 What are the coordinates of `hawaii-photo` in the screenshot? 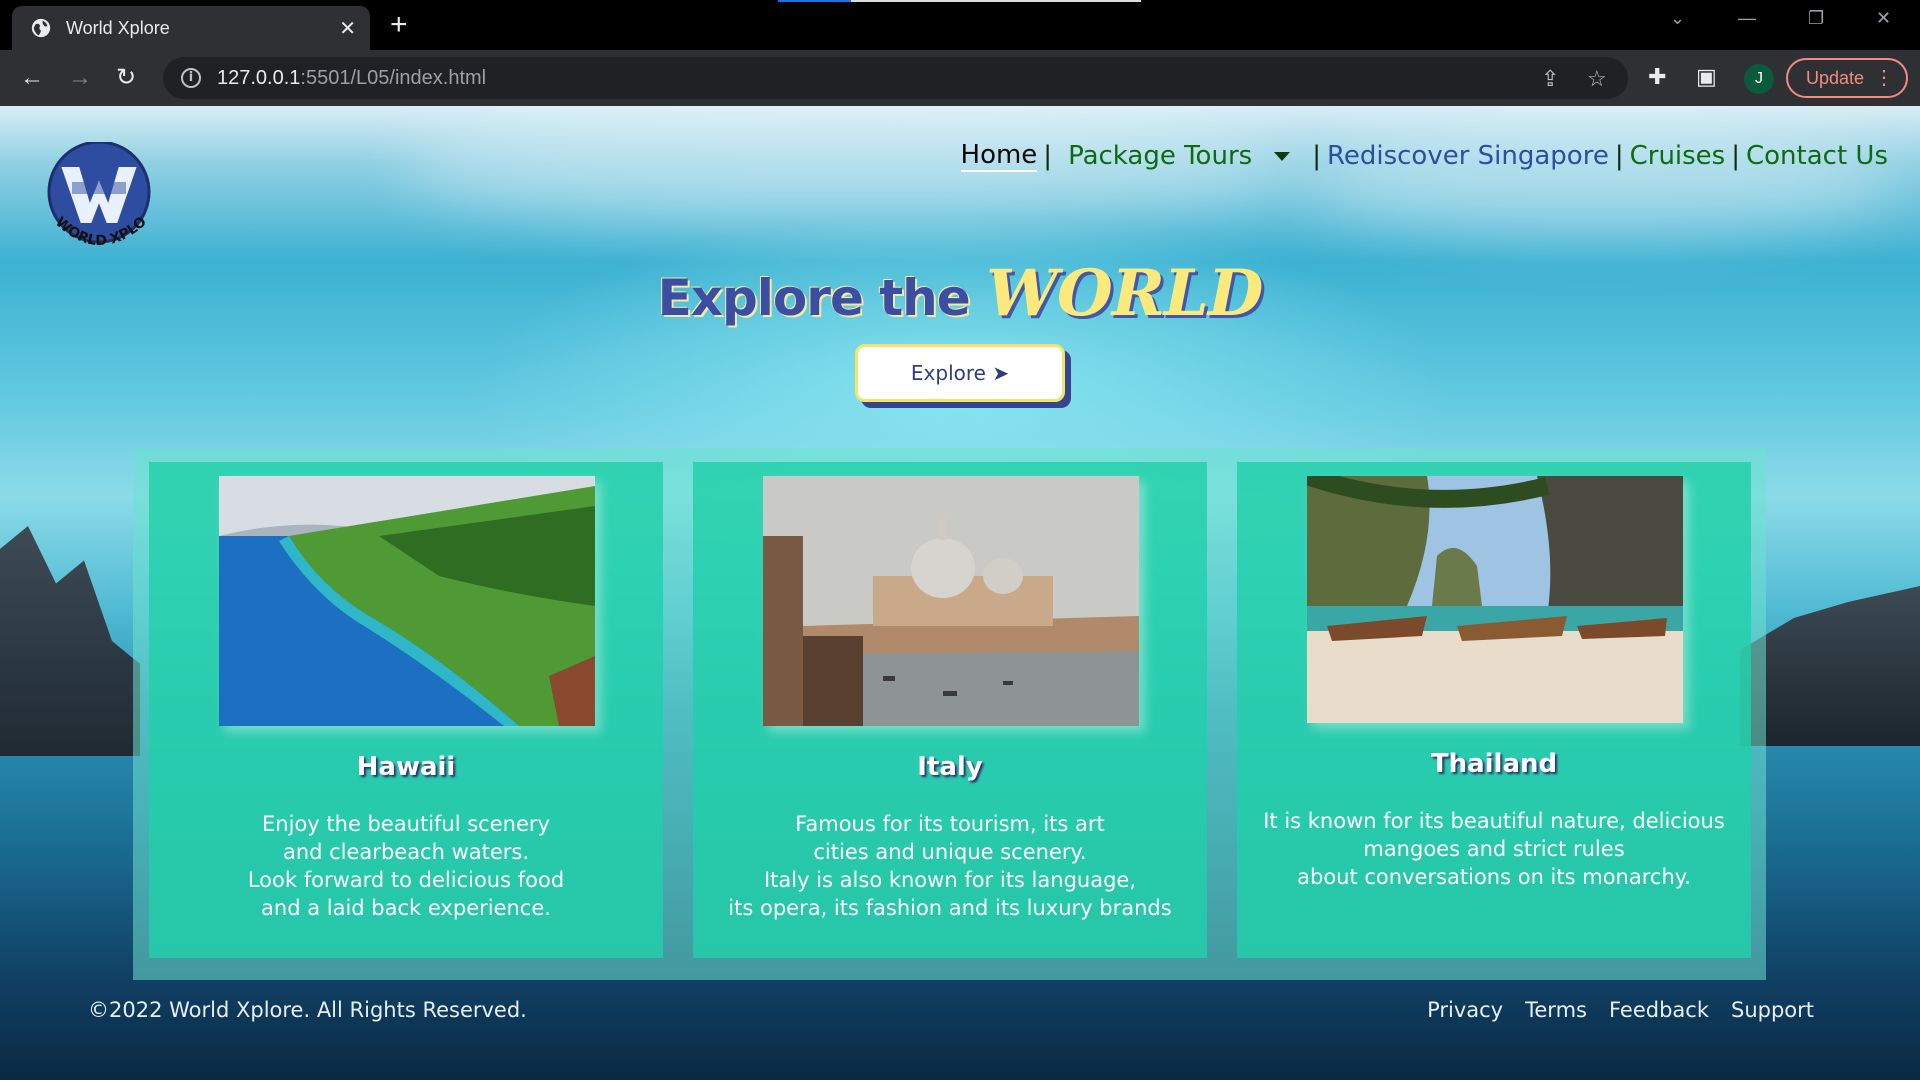 It's located at (407, 601).